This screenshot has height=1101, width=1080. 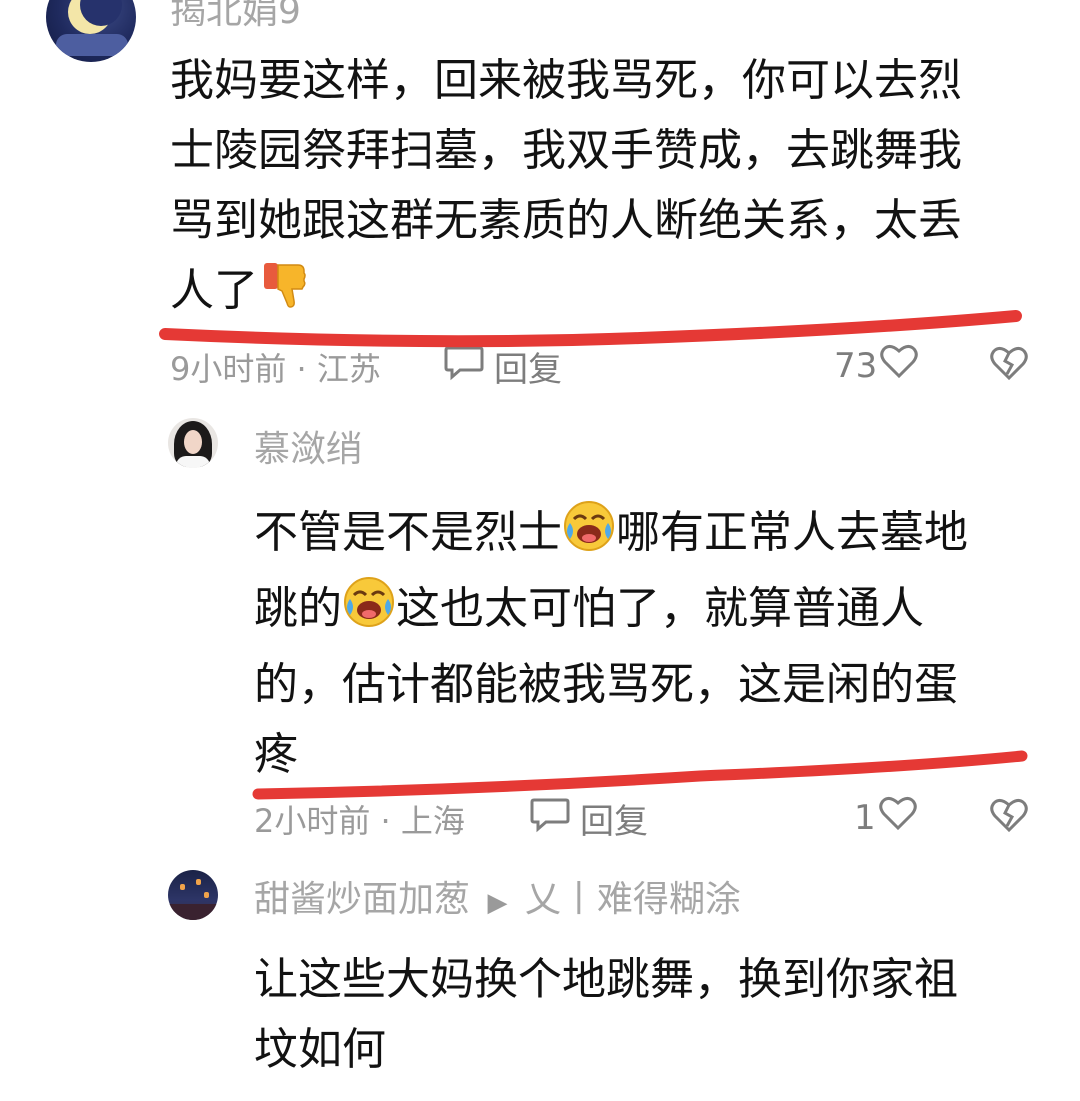 What do you see at coordinates (276, 754) in the screenshot?
I see `comment-line: 疼` at bounding box center [276, 754].